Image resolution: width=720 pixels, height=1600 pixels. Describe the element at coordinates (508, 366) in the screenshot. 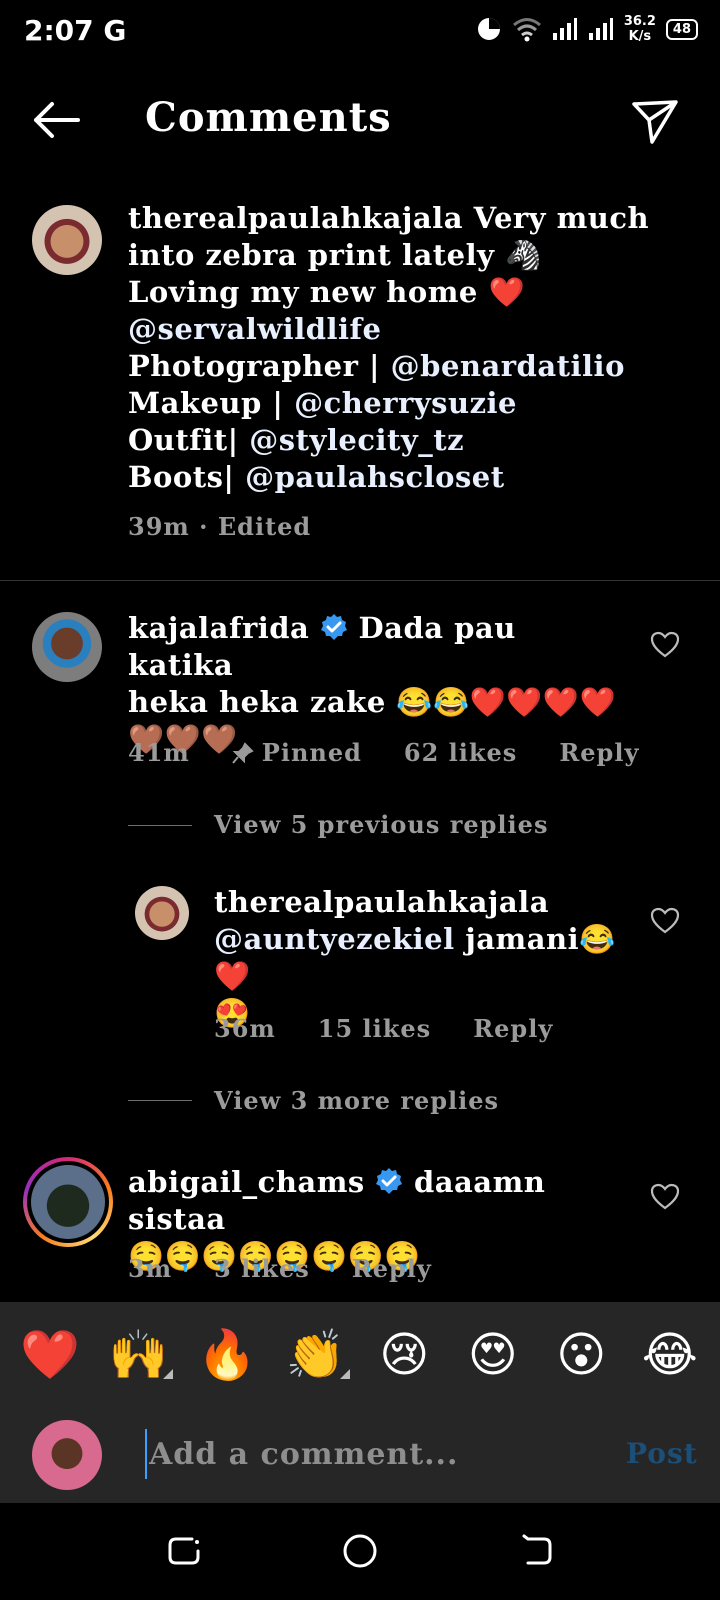

I see `mention-benardatilio: @benardatilio` at that location.